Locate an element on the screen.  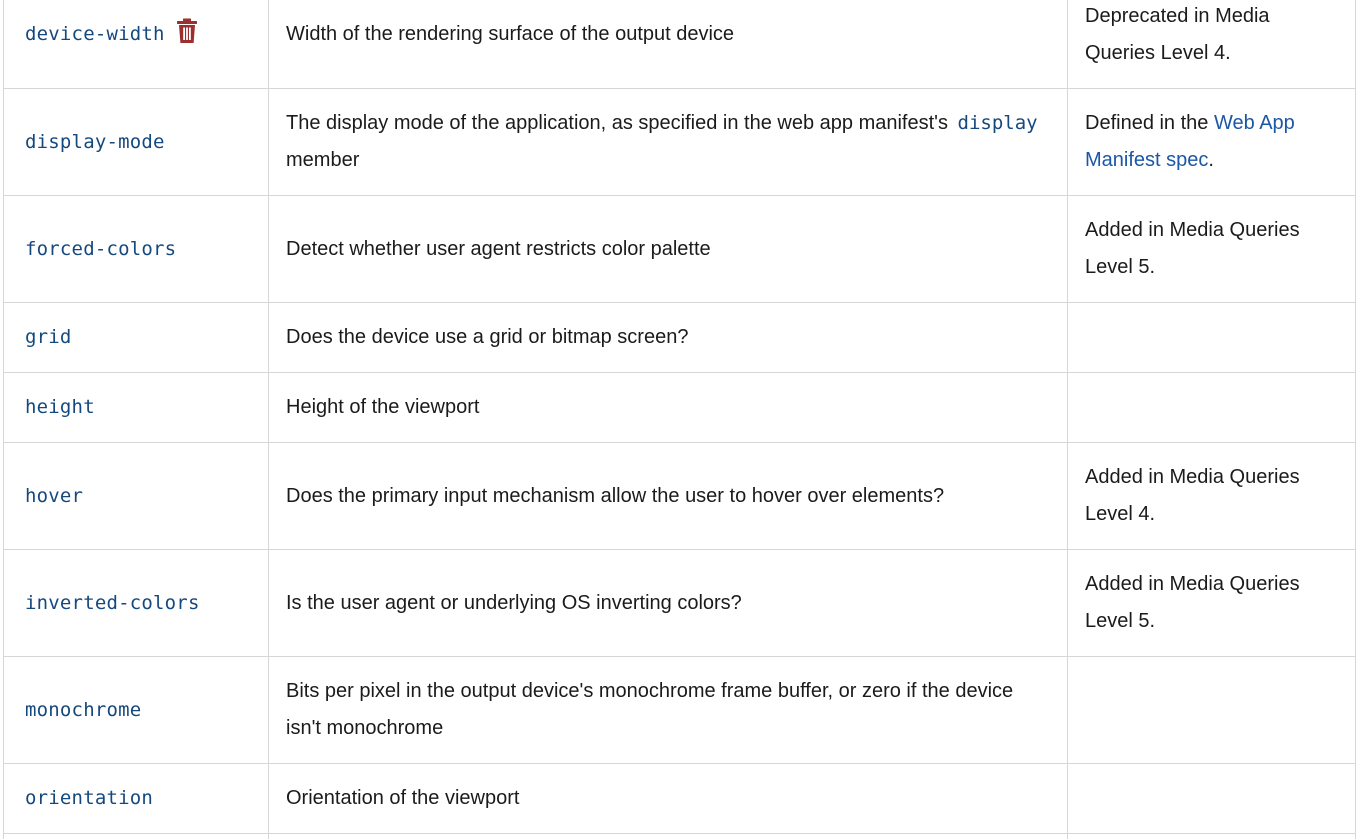
feature-link-inverted-colors: inverted-colors is located at coordinates (112, 603).